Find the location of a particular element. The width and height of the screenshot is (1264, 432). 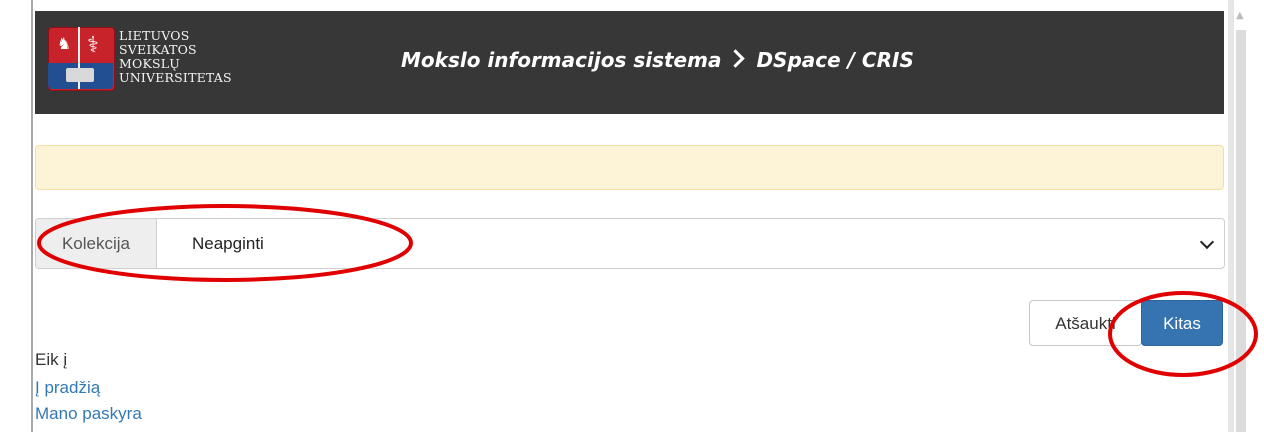

nav-heading: Eik į is located at coordinates (51, 359).